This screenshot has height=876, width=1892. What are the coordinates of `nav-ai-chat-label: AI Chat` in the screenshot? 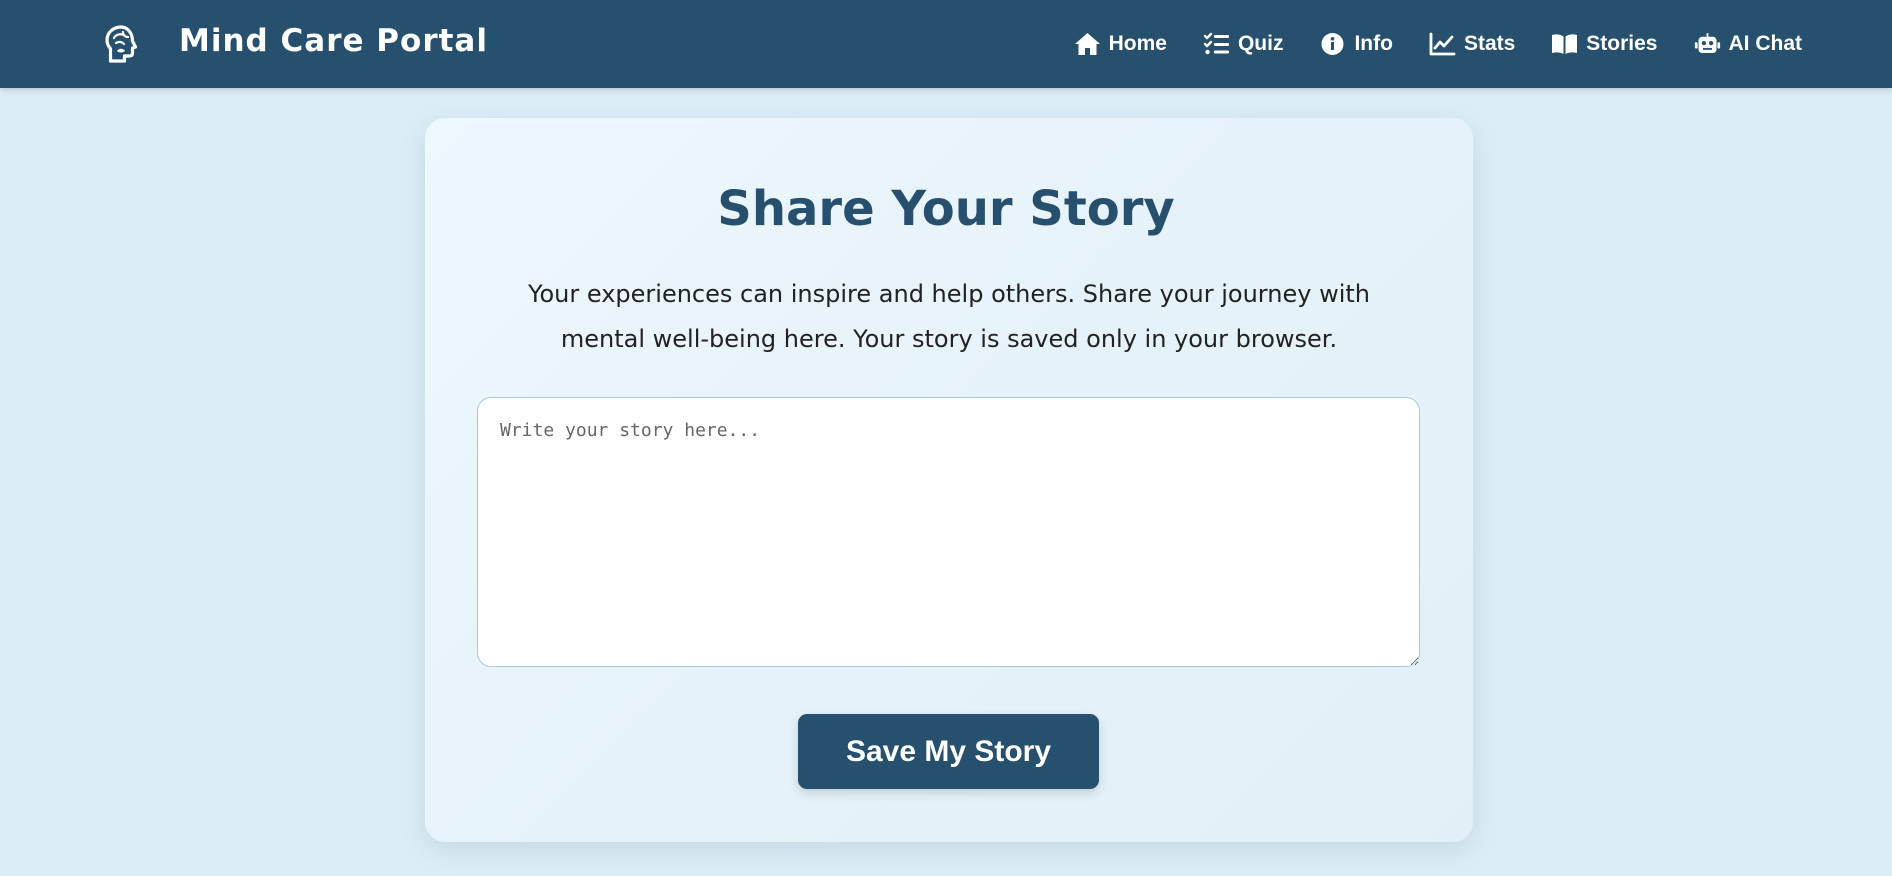 It's located at (1765, 43).